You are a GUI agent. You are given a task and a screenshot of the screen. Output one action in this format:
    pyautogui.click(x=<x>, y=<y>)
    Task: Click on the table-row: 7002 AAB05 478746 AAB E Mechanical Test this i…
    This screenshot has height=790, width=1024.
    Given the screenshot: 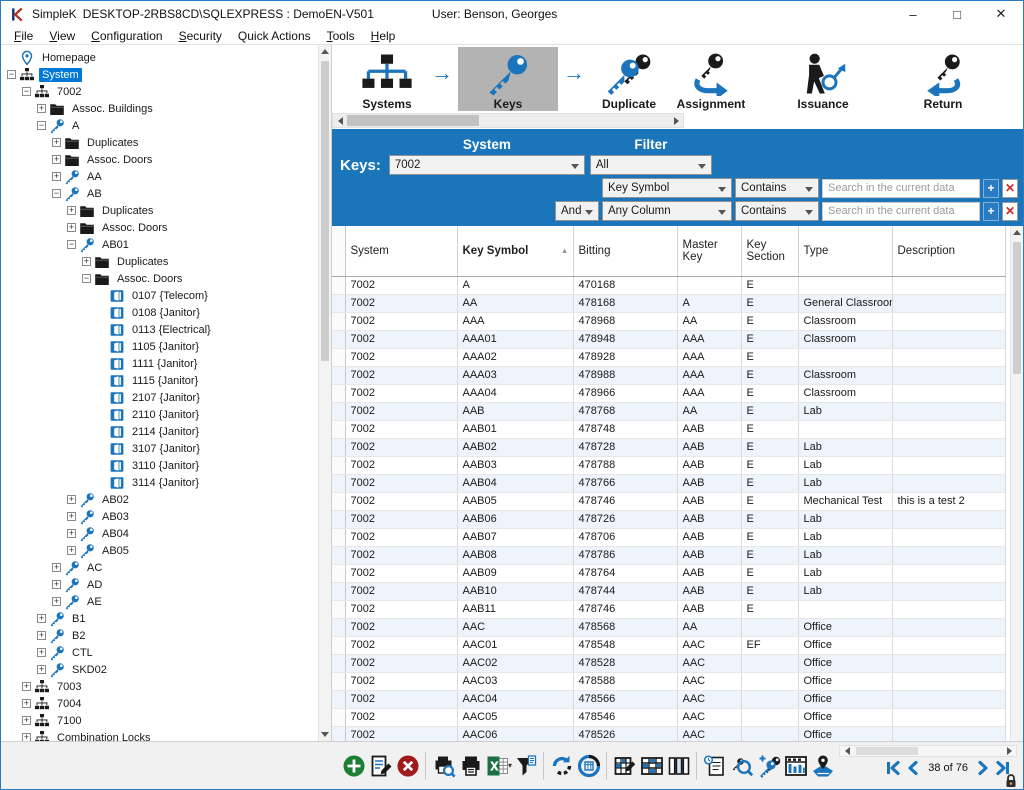 What is the action you would take?
    pyautogui.click(x=669, y=501)
    